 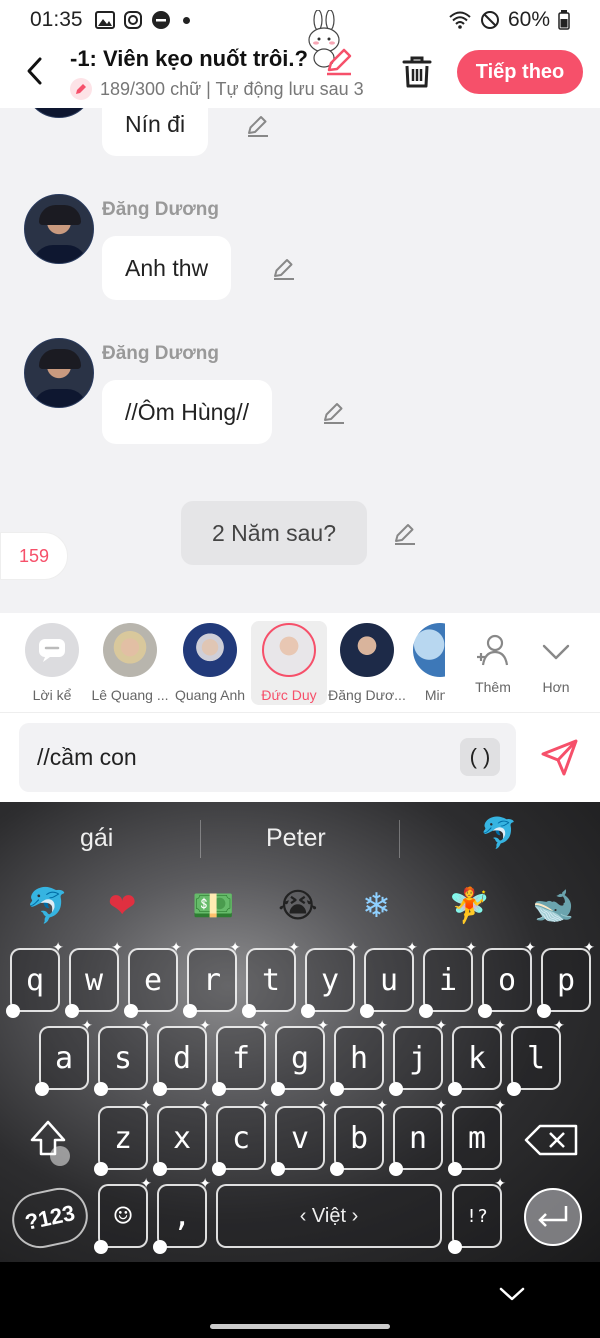 What do you see at coordinates (267, 757) in the screenshot?
I see `message-input: //cầm con ( )` at bounding box center [267, 757].